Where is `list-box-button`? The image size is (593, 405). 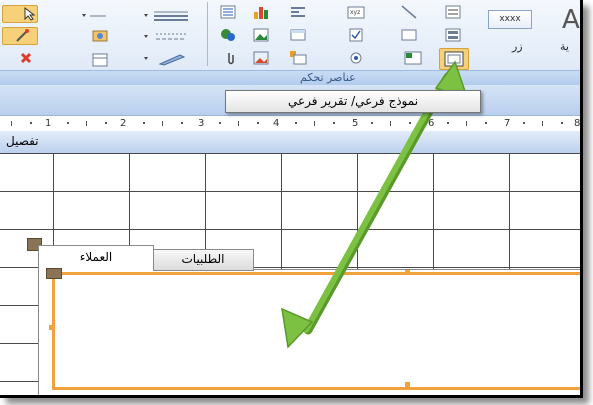 list-box-button is located at coordinates (228, 12).